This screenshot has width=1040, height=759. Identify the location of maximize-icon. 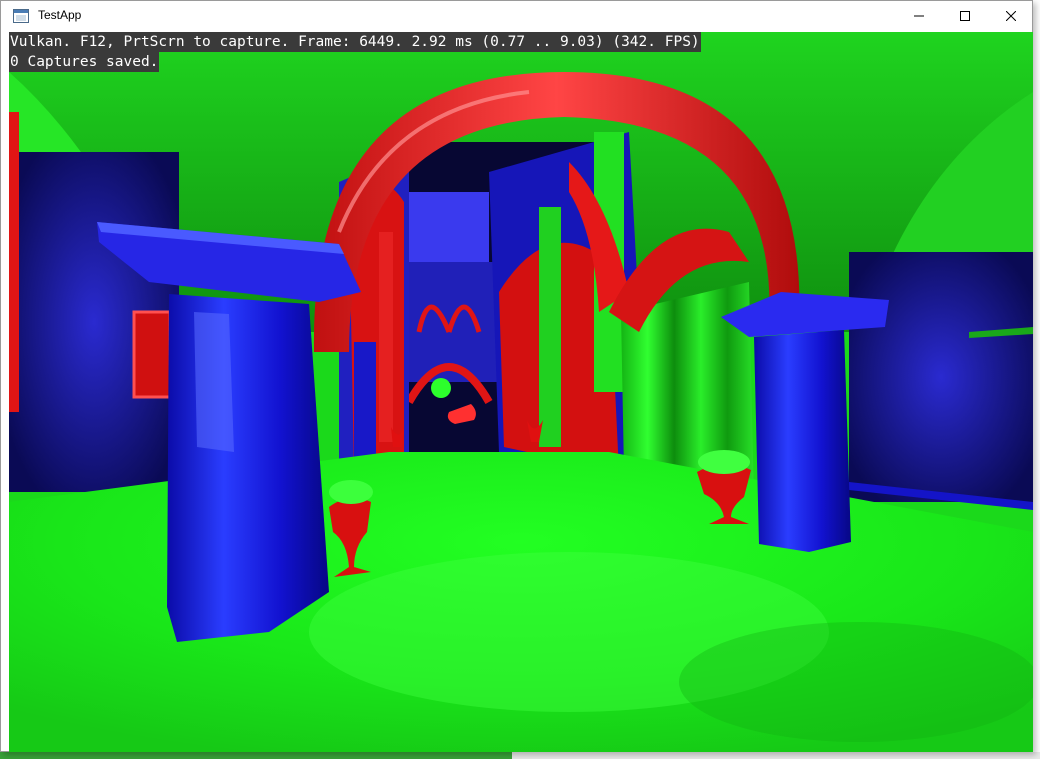
(965, 16).